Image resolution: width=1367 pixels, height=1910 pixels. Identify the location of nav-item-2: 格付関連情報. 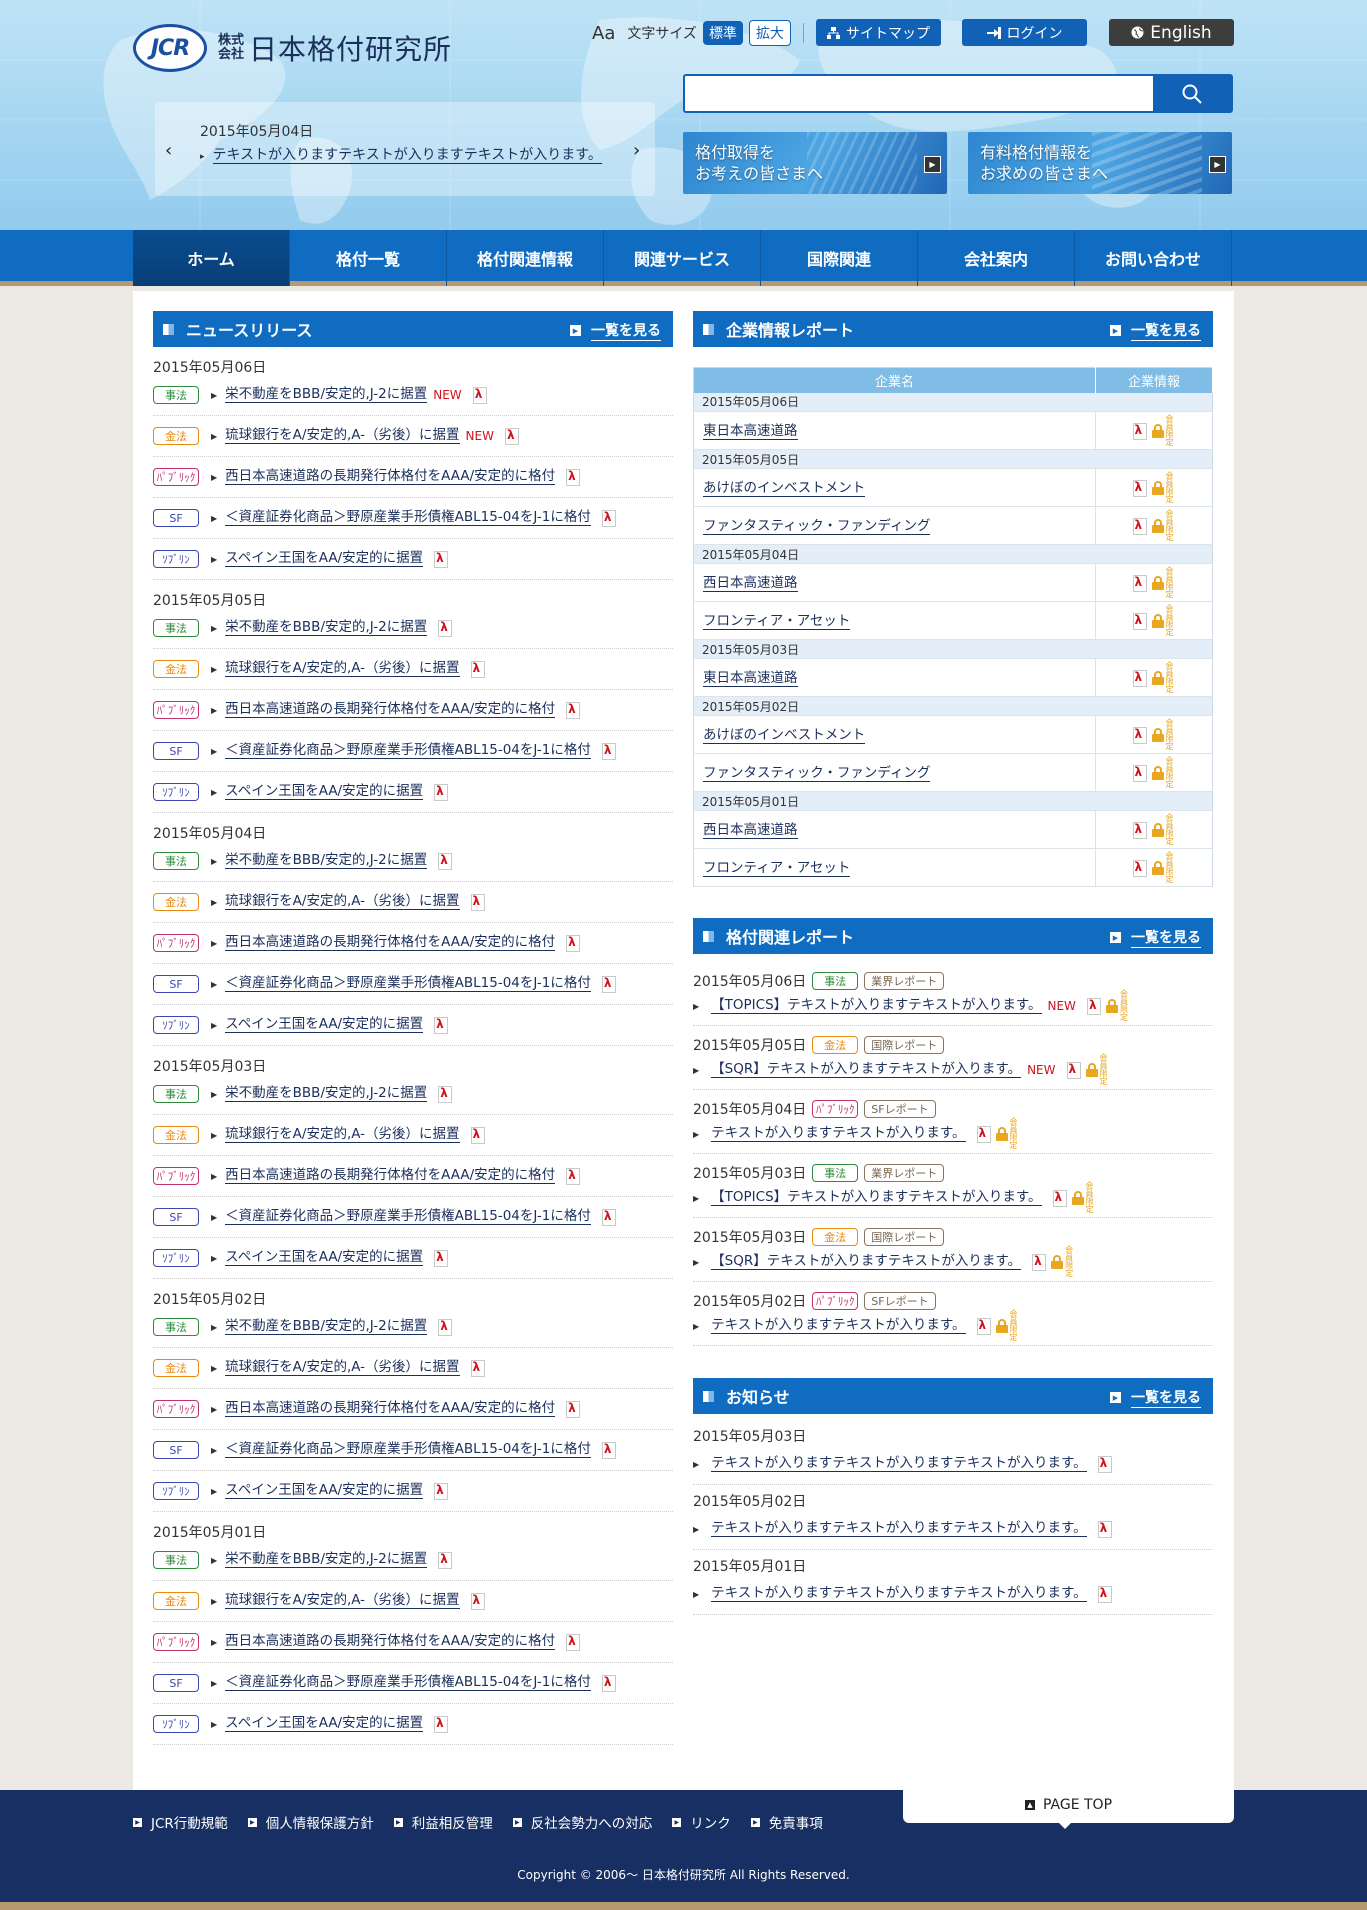
(525, 258).